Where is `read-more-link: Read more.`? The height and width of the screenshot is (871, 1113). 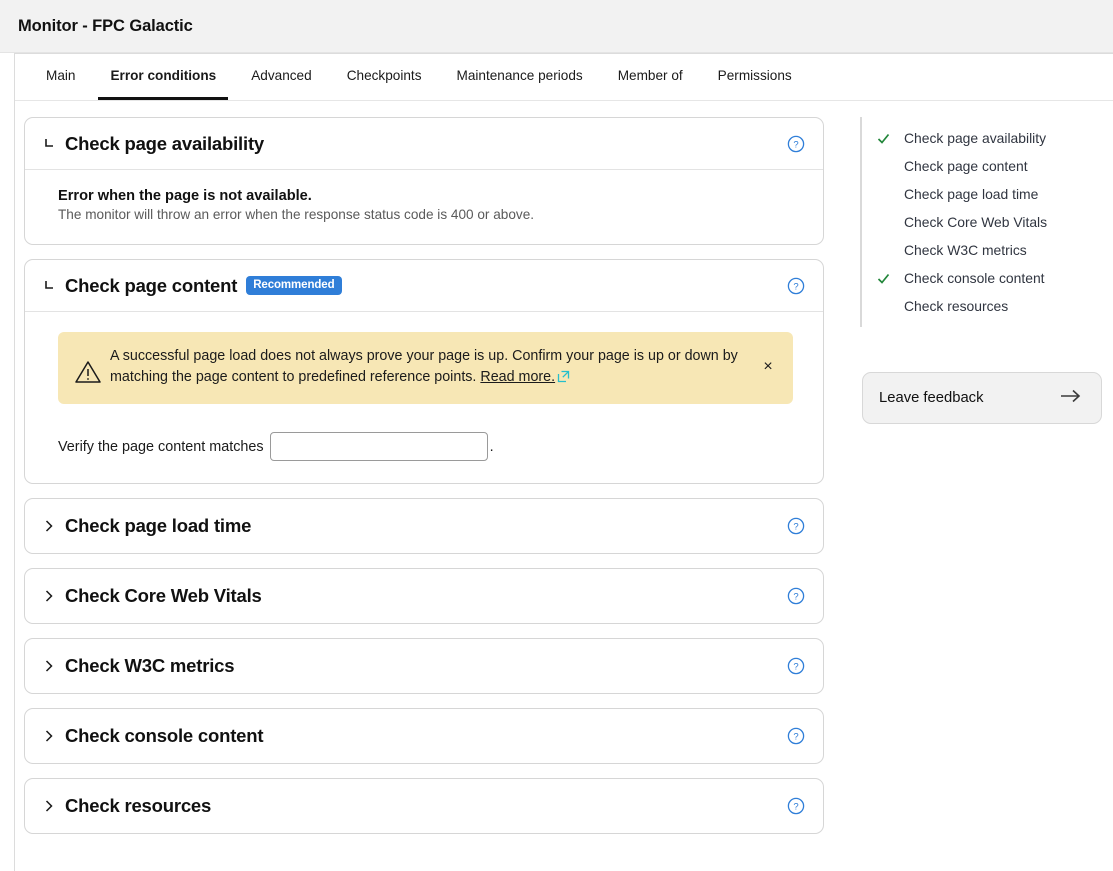 read-more-link: Read more. is located at coordinates (517, 377).